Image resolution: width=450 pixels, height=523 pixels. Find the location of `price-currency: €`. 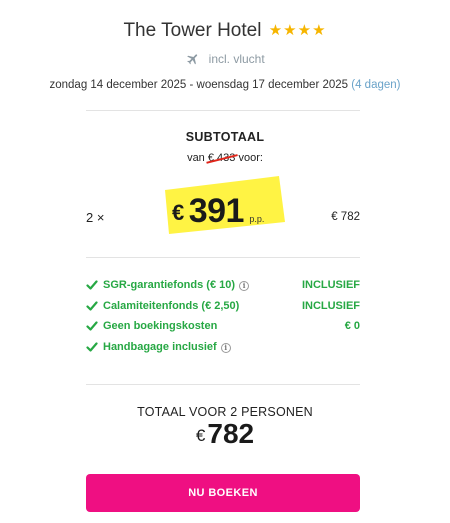

price-currency: € is located at coordinates (178, 212).